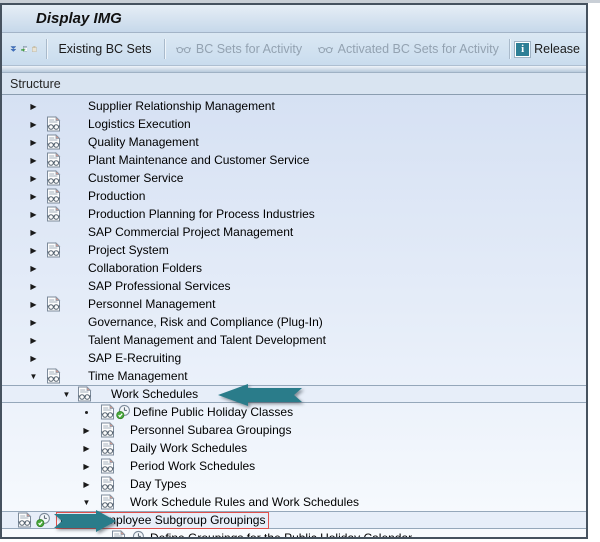  I want to click on tree-item-label: Define Public Holiday Classes, so click(213, 412).